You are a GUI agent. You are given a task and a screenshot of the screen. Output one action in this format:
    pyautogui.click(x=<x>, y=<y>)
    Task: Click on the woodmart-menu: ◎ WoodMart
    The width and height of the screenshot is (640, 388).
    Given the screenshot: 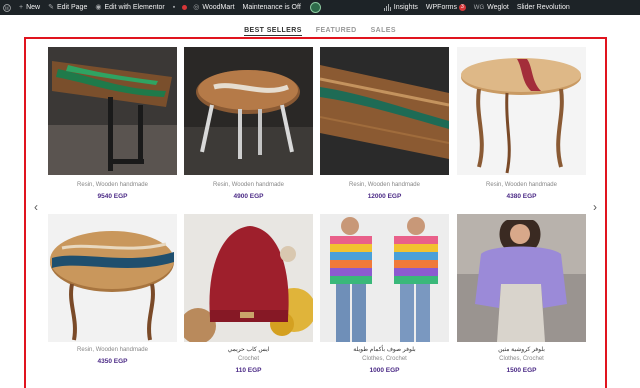 What is the action you would take?
    pyautogui.click(x=213, y=7)
    